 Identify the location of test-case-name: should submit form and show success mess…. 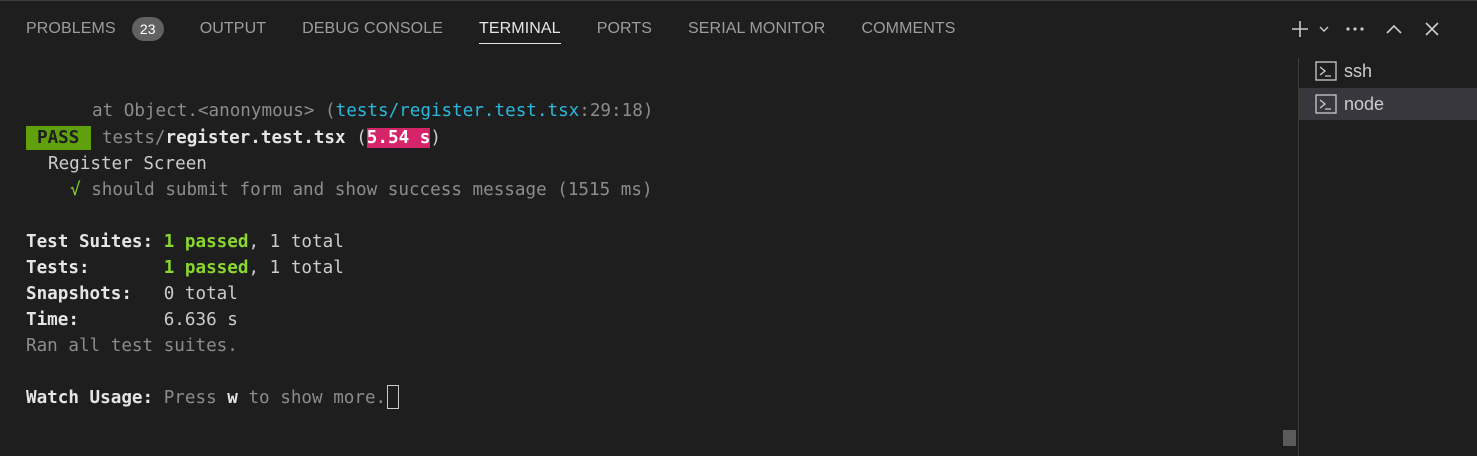
(372, 190).